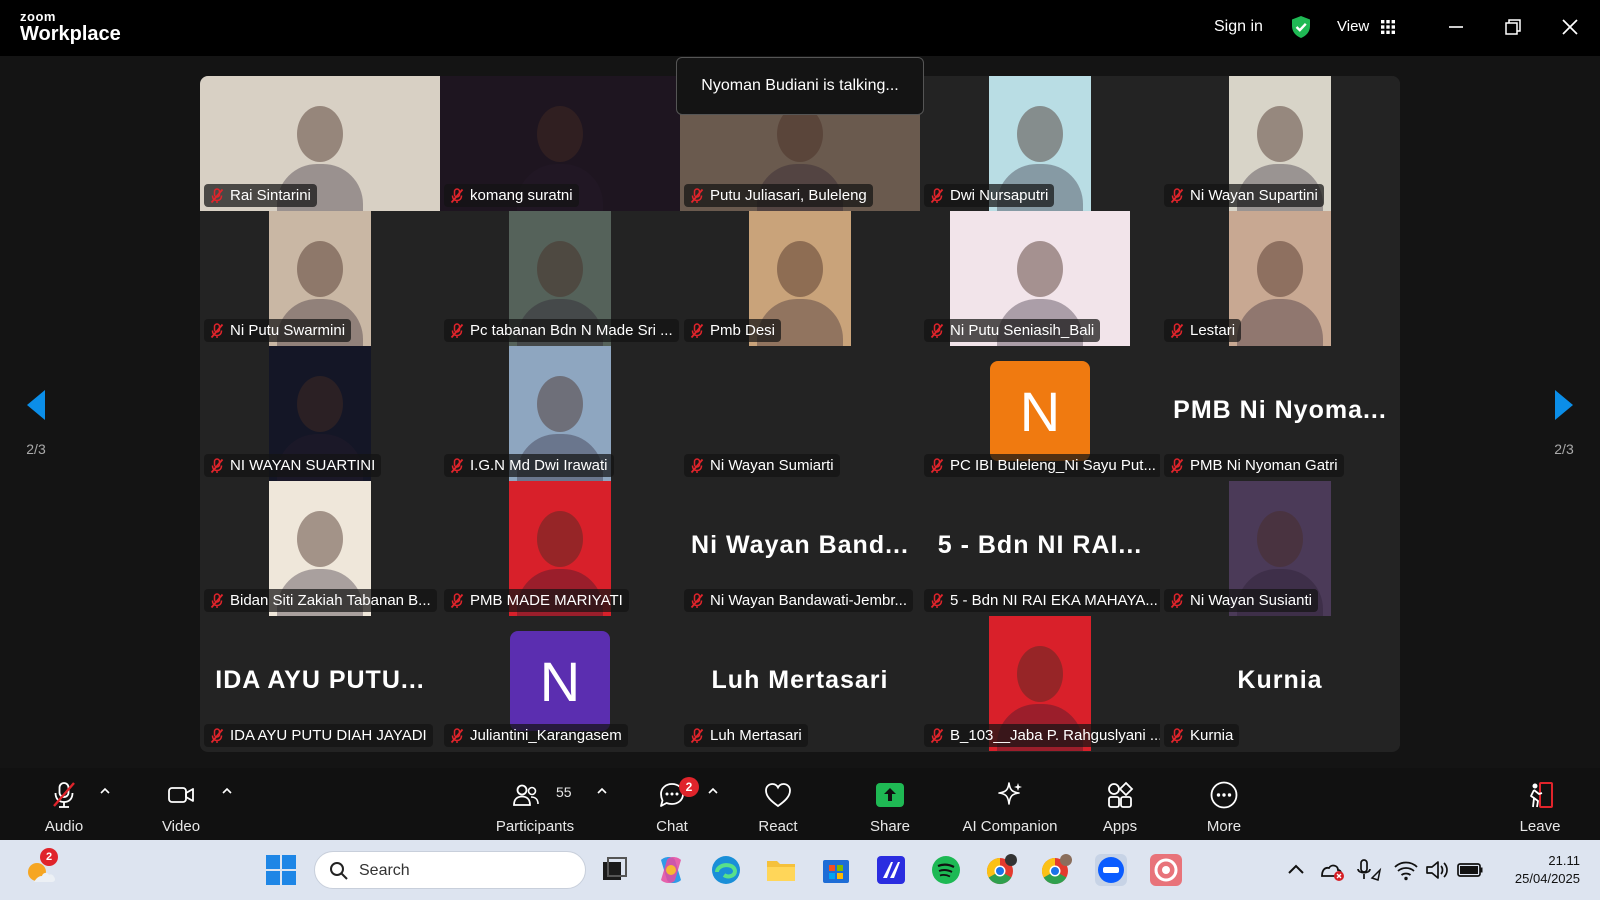  I want to click on participant-tile: I.G.N Md Dwi Irawati, so click(560, 413).